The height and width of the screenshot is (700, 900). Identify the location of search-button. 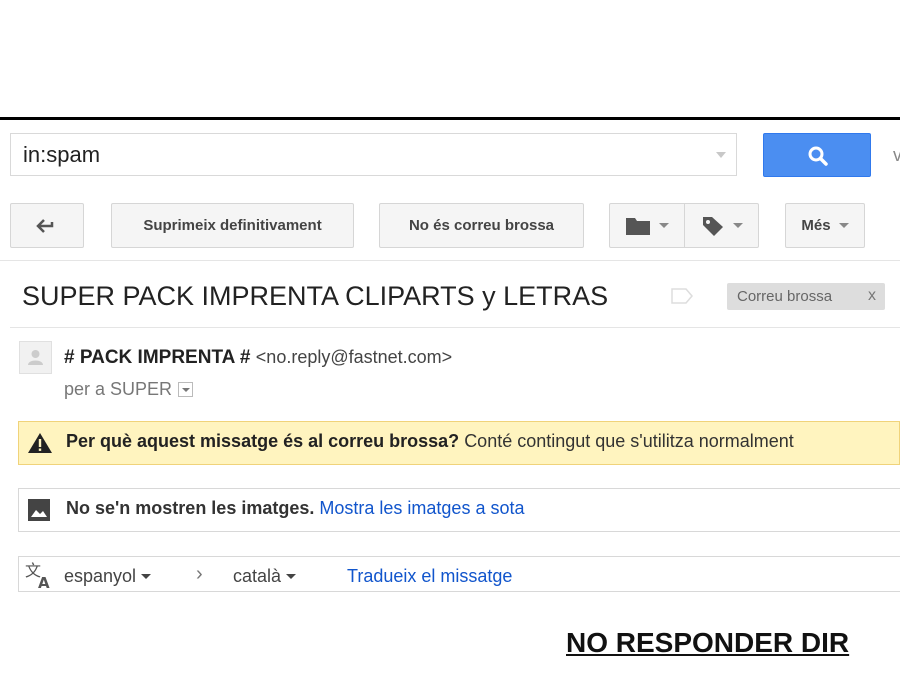
(817, 155).